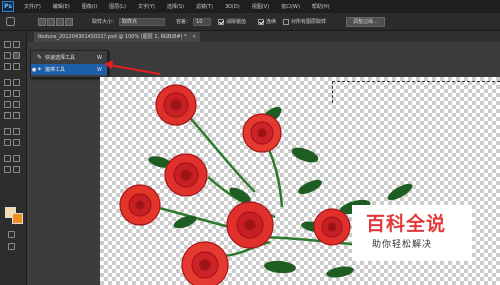 The image size is (500, 285). I want to click on menu-type: 文字(Y), so click(146, 6).